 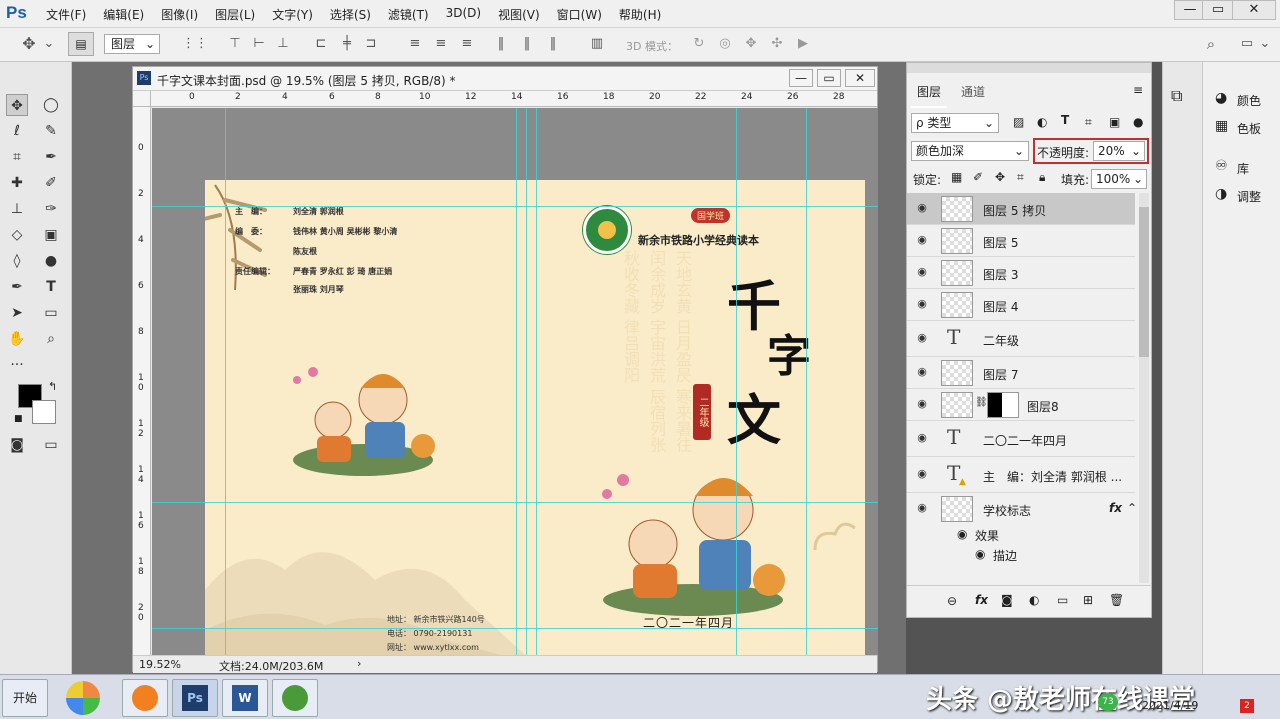 What do you see at coordinates (1021, 305) in the screenshot?
I see `layer-row: ◉ 图层 4` at bounding box center [1021, 305].